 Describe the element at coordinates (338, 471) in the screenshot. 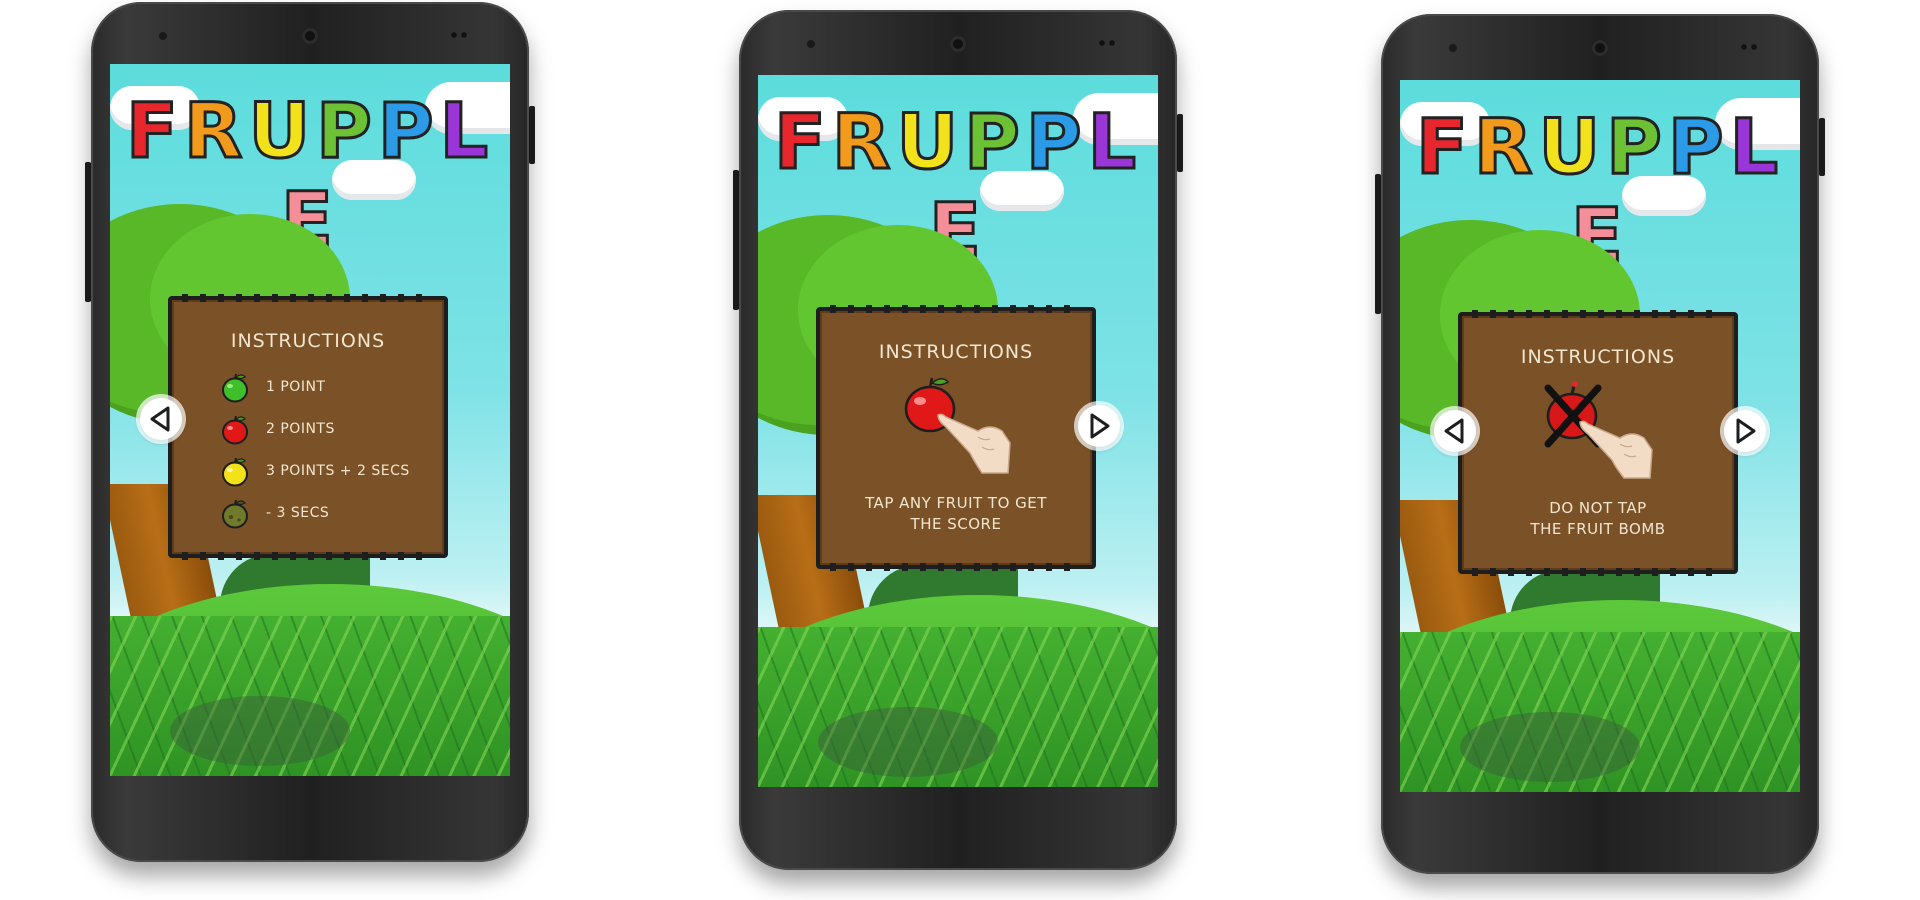

I see `legend-label: 3 POINTS + 2 SECS` at that location.